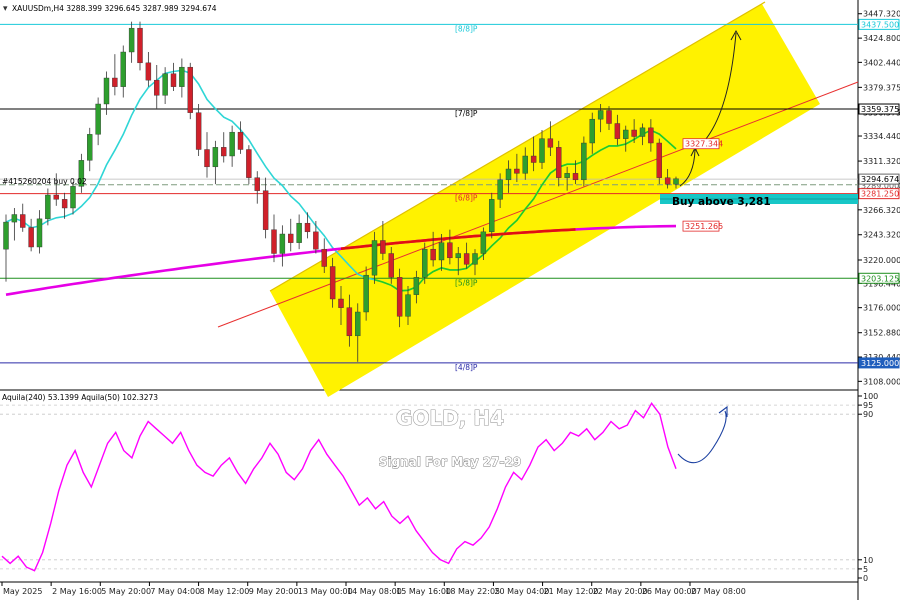 Image resolution: width=900 pixels, height=604 pixels. What do you see at coordinates (472, 591) in the screenshot?
I see `time-tick-label: 18 May 22:05` at bounding box center [472, 591].